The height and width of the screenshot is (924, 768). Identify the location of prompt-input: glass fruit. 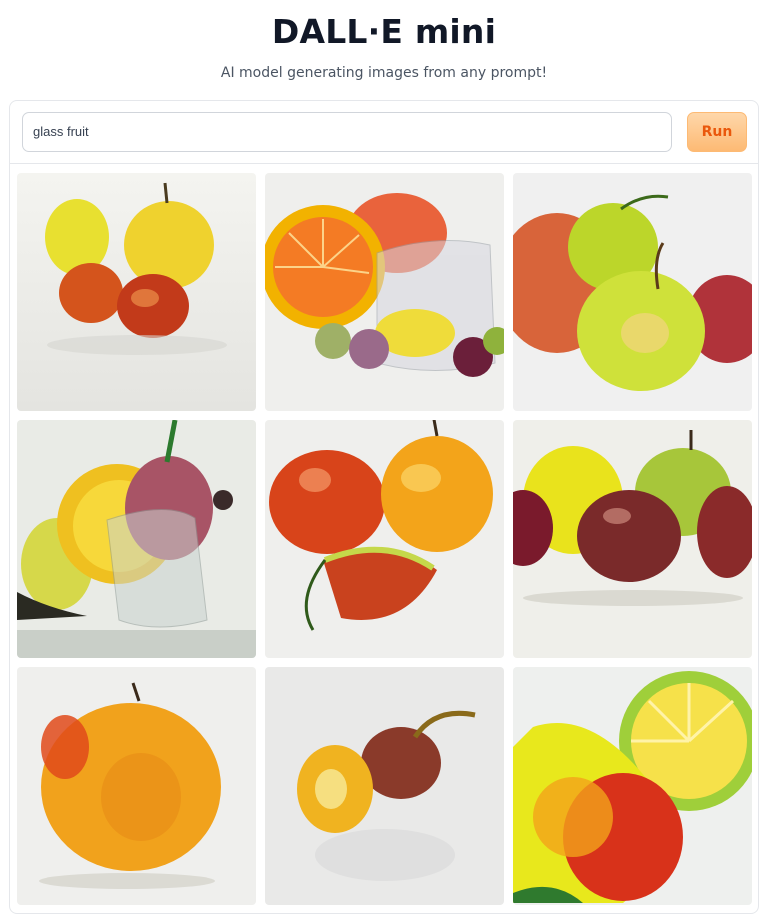
(347, 132).